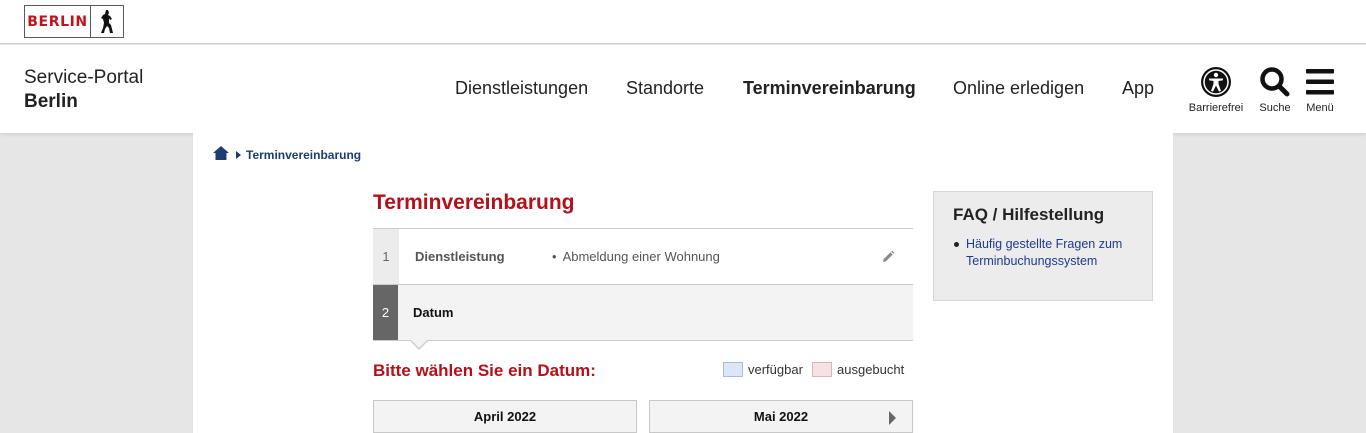  Describe the element at coordinates (871, 369) in the screenshot. I see `legend-booked-label: ausgebucht` at that location.